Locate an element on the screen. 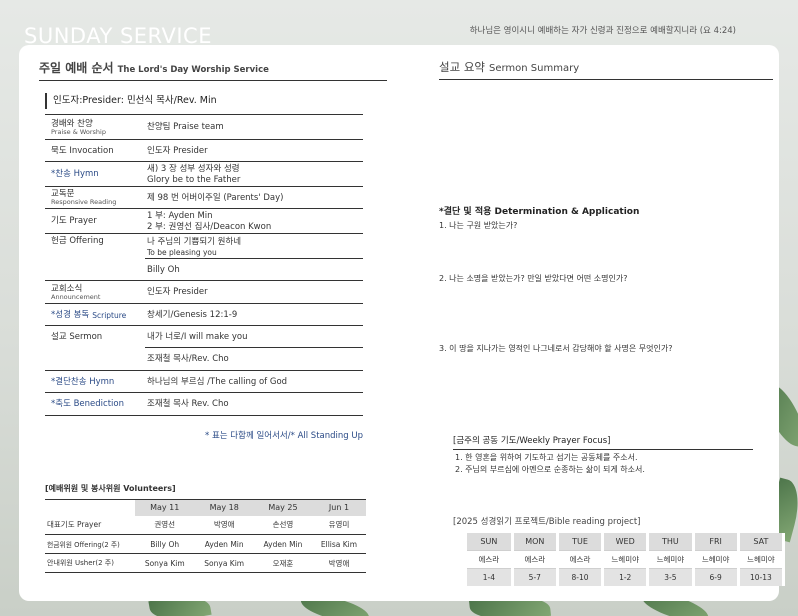 The width and height of the screenshot is (798, 616). order-value: 내가 너로/I will make you is located at coordinates (197, 337).